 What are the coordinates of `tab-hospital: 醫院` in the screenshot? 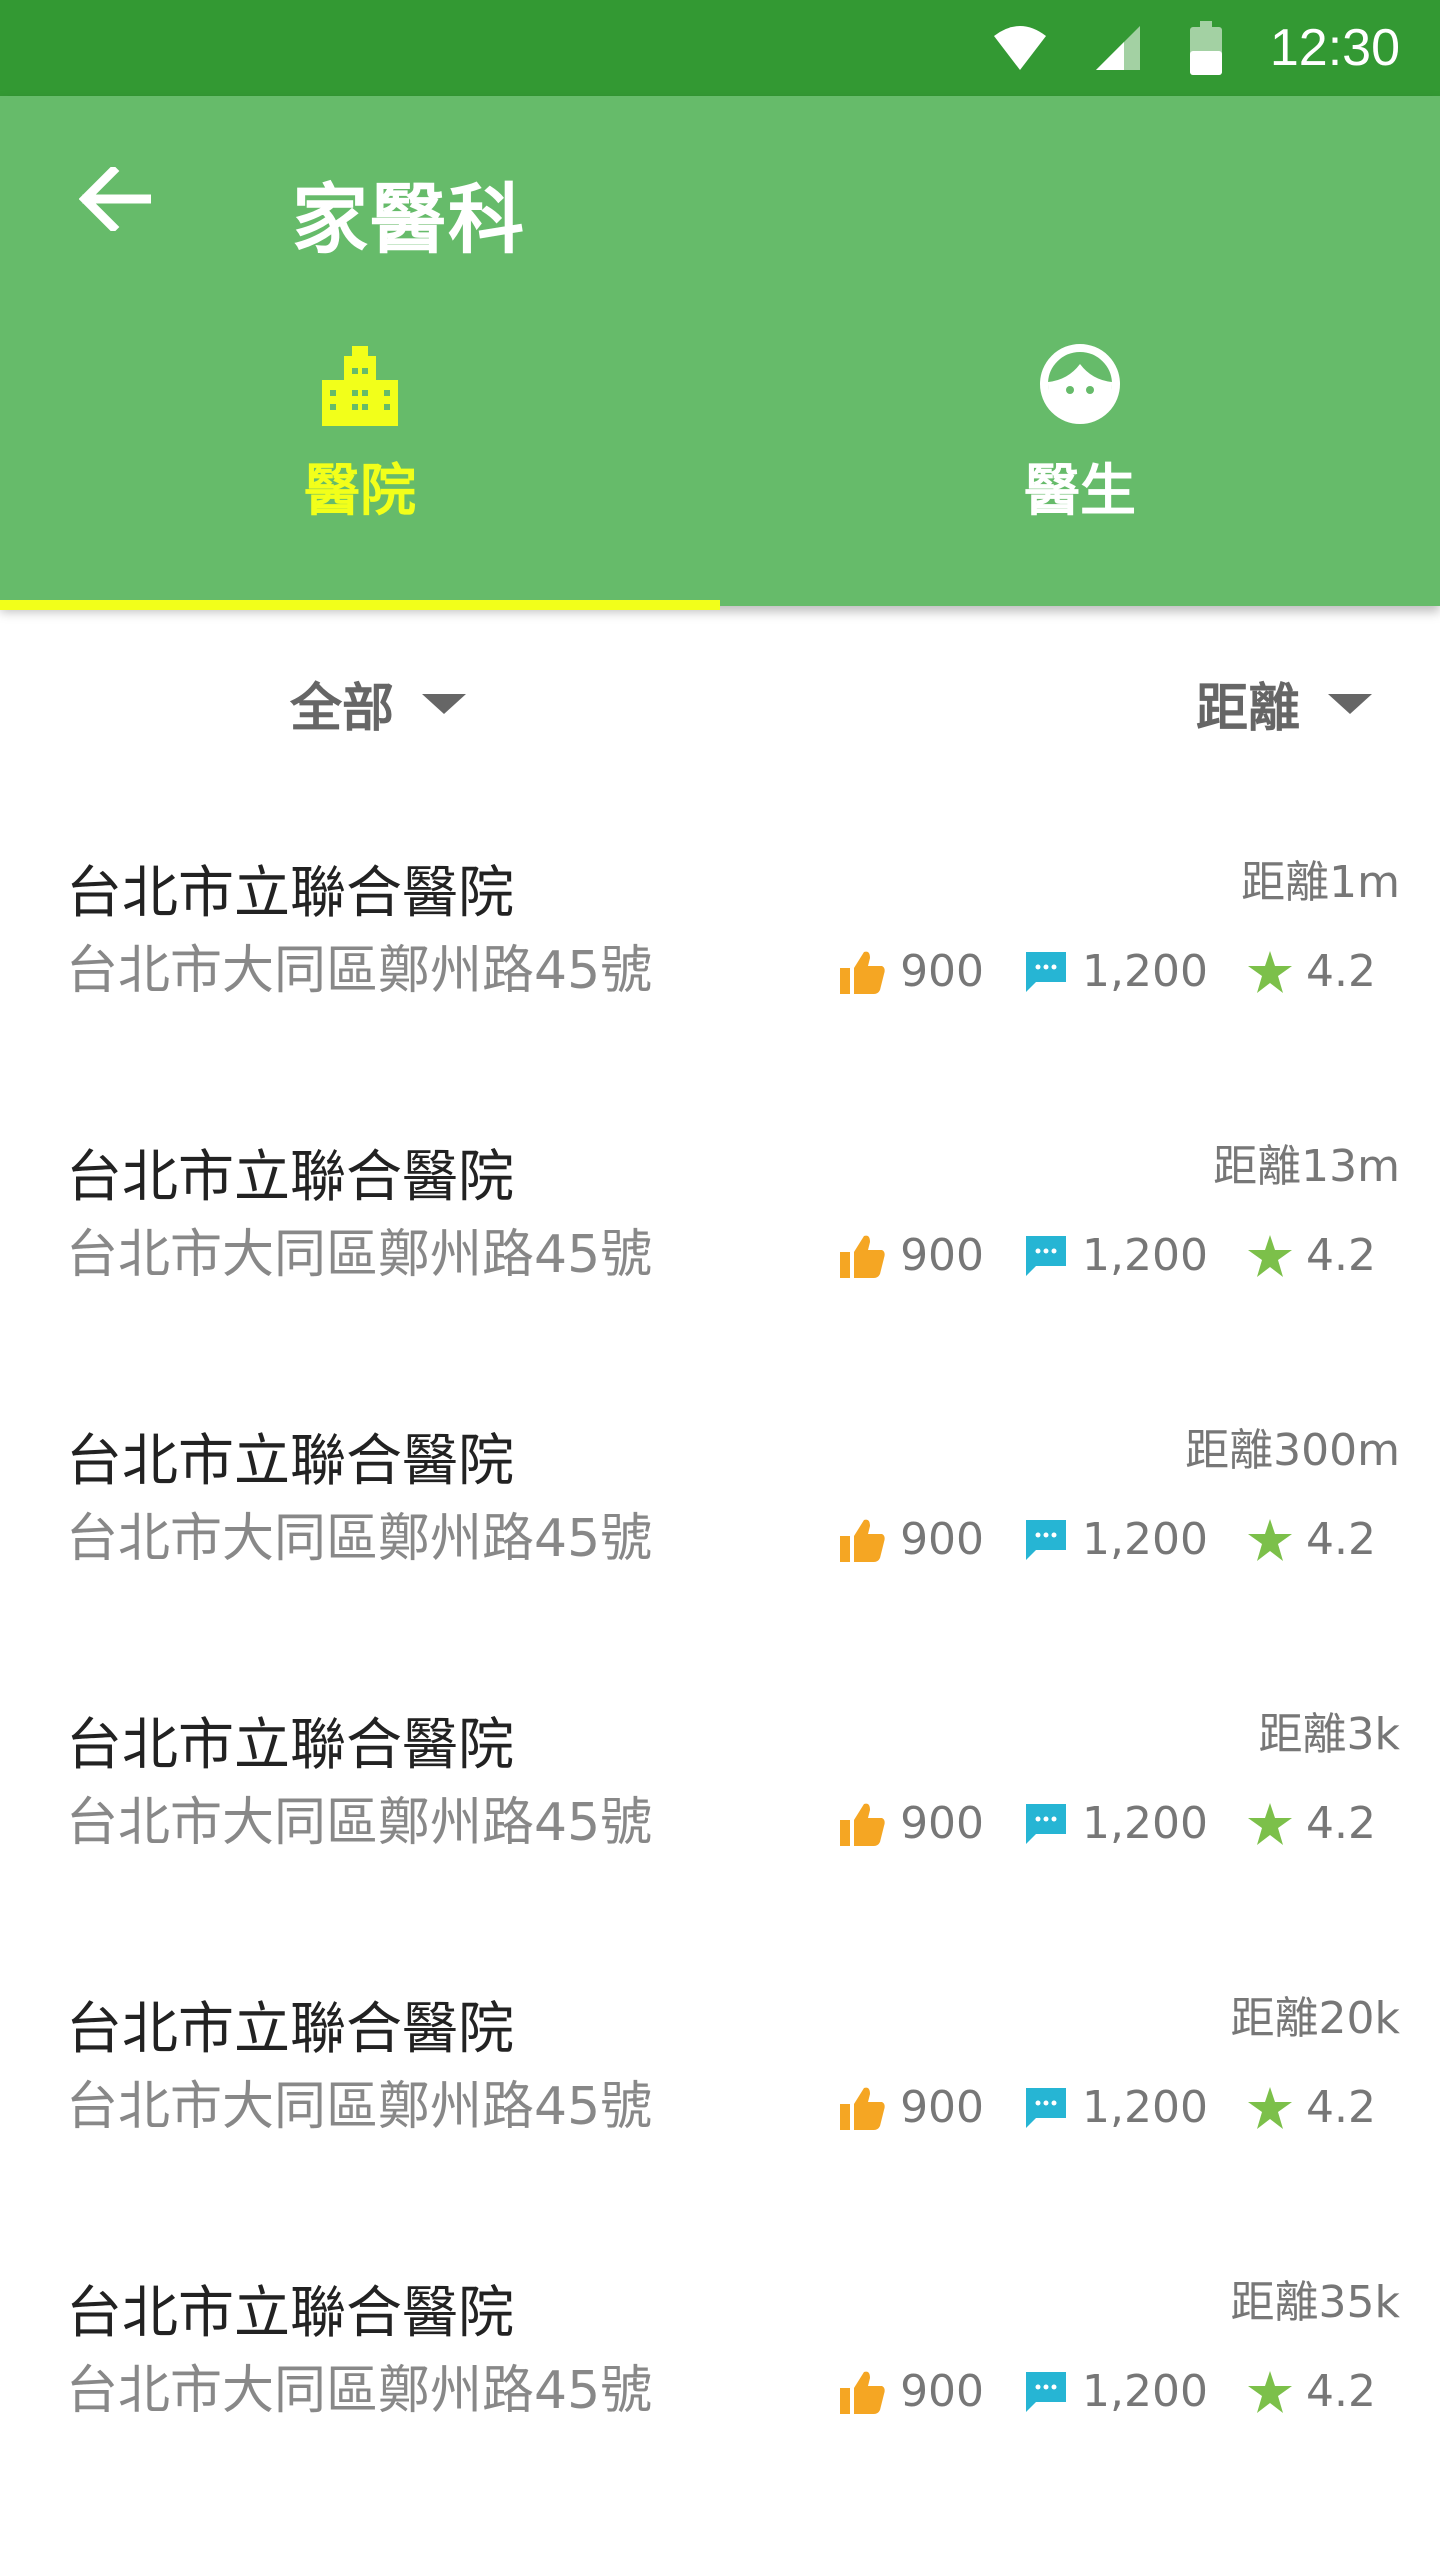 It's located at (360, 466).